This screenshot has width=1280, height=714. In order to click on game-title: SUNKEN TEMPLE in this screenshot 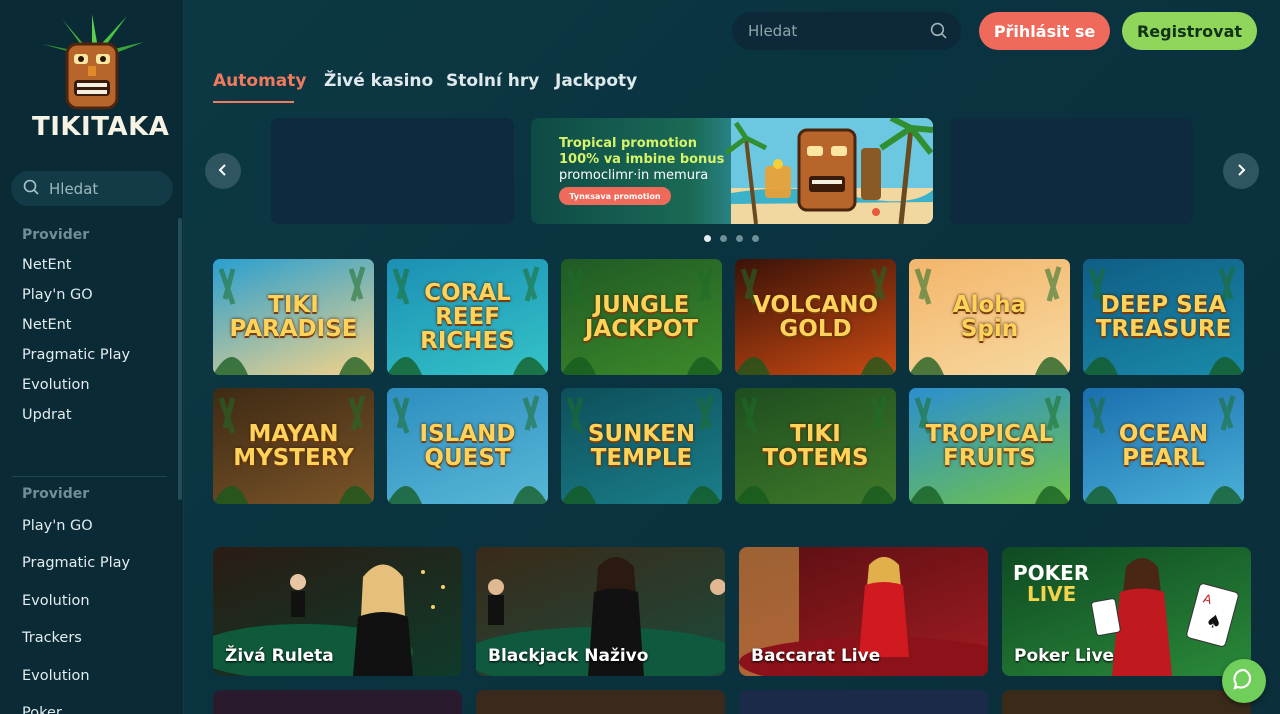, I will do `click(641, 446)`.